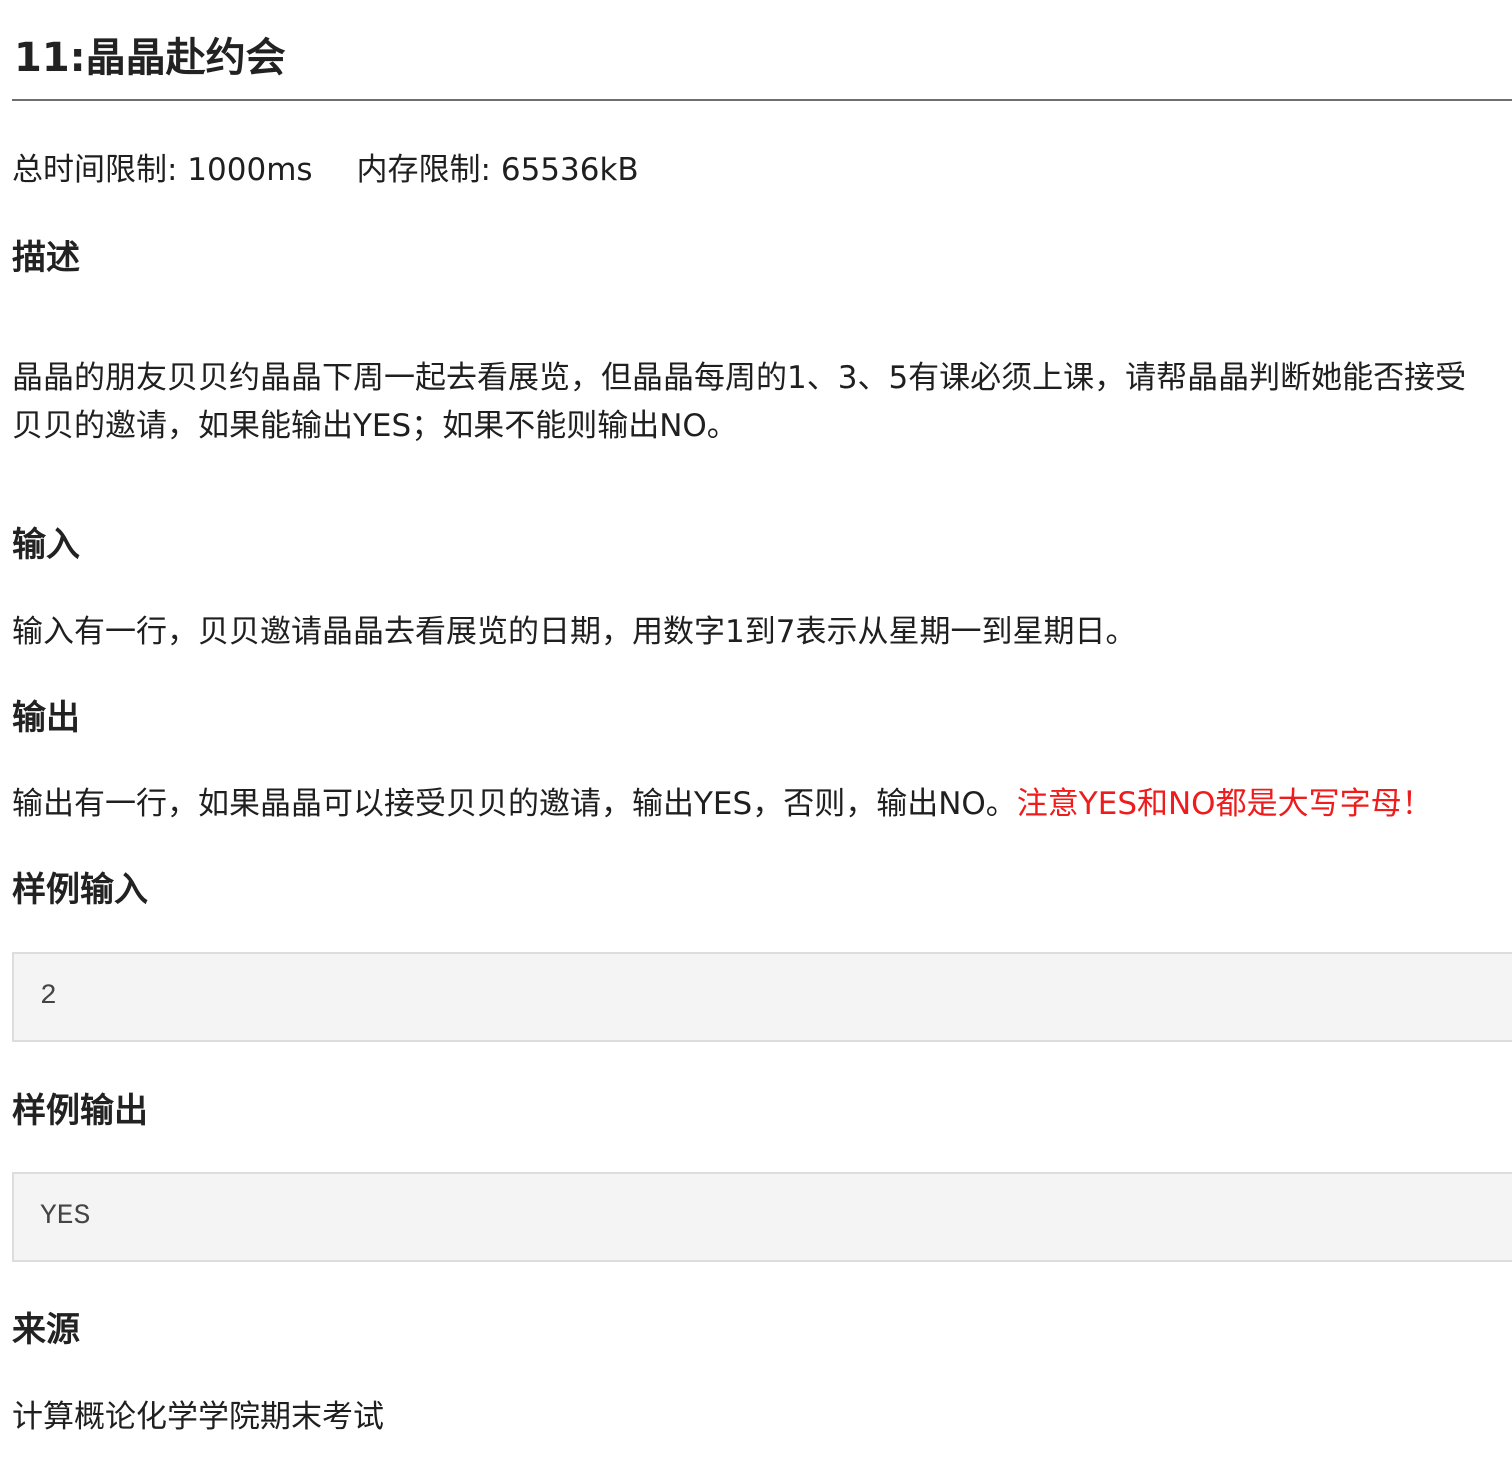 Image resolution: width=1512 pixels, height=1471 pixels. I want to click on problem-title: 11:晶晶赴约会, so click(150, 58).